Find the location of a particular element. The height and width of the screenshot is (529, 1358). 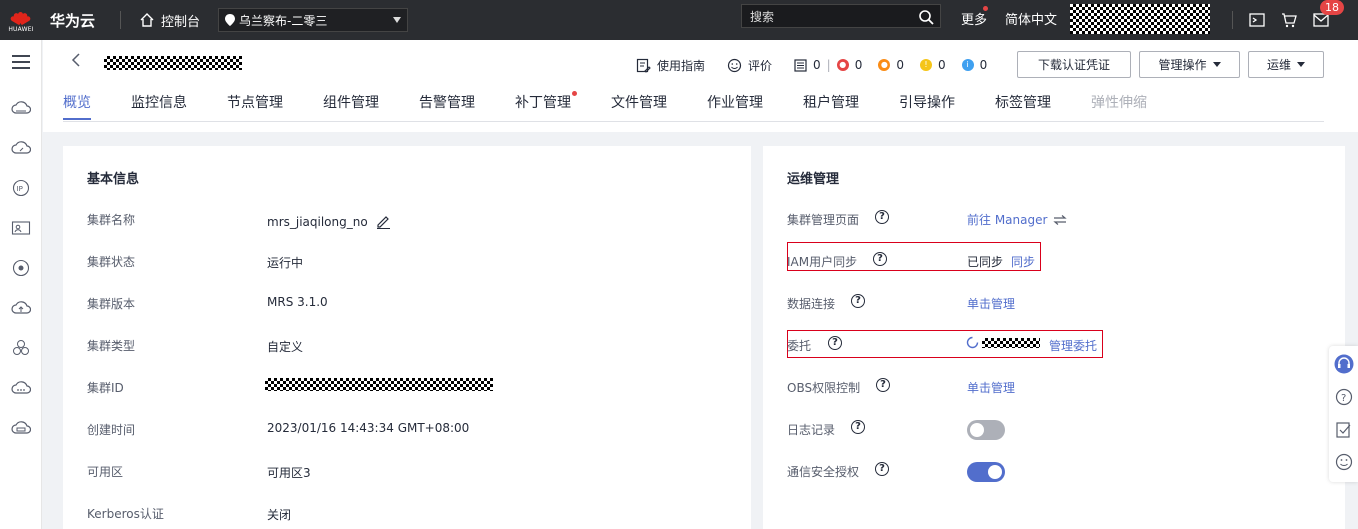

tab-alarms: 告警管理 is located at coordinates (447, 107).